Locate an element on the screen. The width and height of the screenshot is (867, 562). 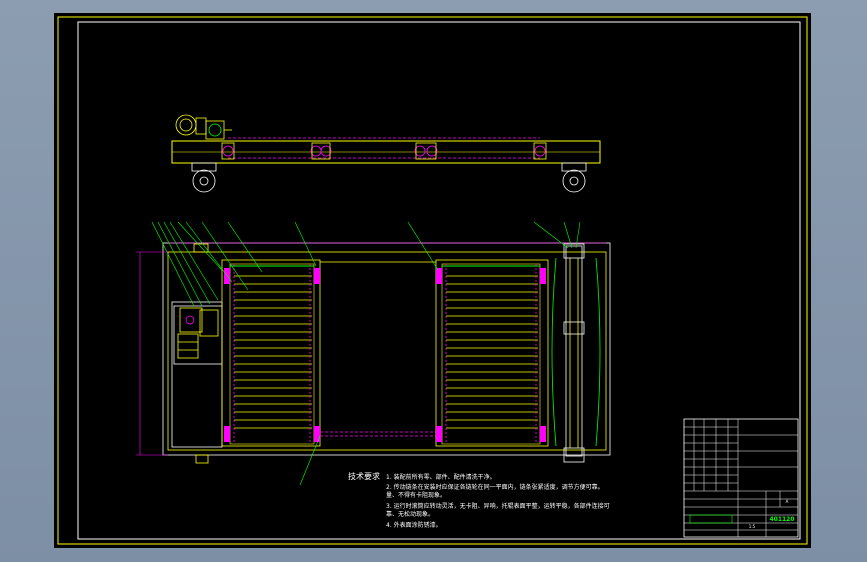
sheet-size-label: A is located at coordinates (787, 501).